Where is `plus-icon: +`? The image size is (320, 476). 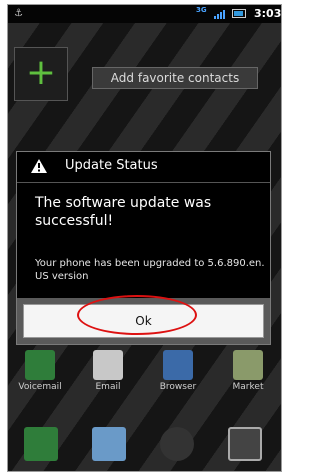 plus-icon: + is located at coordinates (41, 72).